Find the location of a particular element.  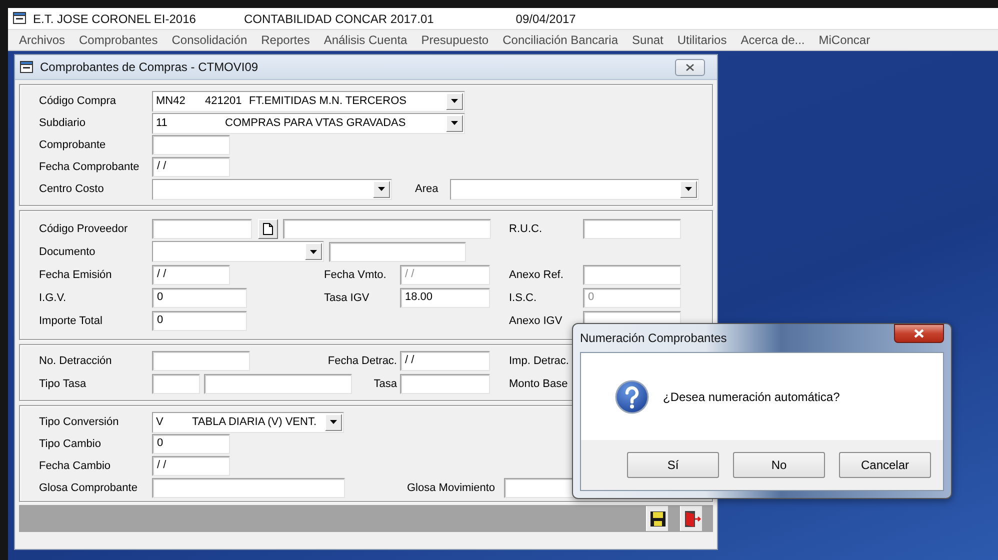

field-label: Imp. Detrac. is located at coordinates (539, 360).